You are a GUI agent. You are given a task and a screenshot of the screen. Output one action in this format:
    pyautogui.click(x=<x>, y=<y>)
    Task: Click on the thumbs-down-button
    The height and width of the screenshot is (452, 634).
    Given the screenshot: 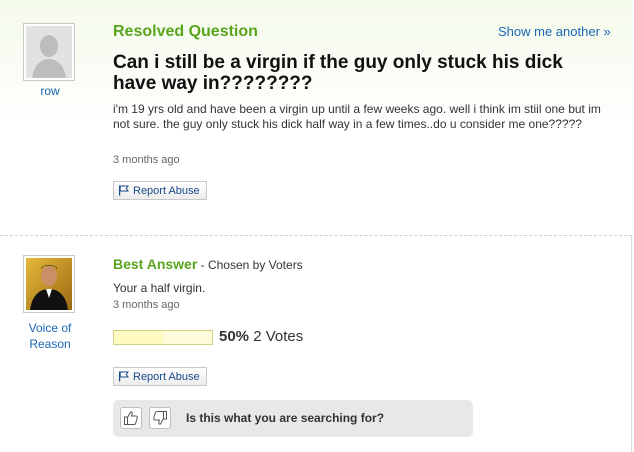 What is the action you would take?
    pyautogui.click(x=160, y=418)
    